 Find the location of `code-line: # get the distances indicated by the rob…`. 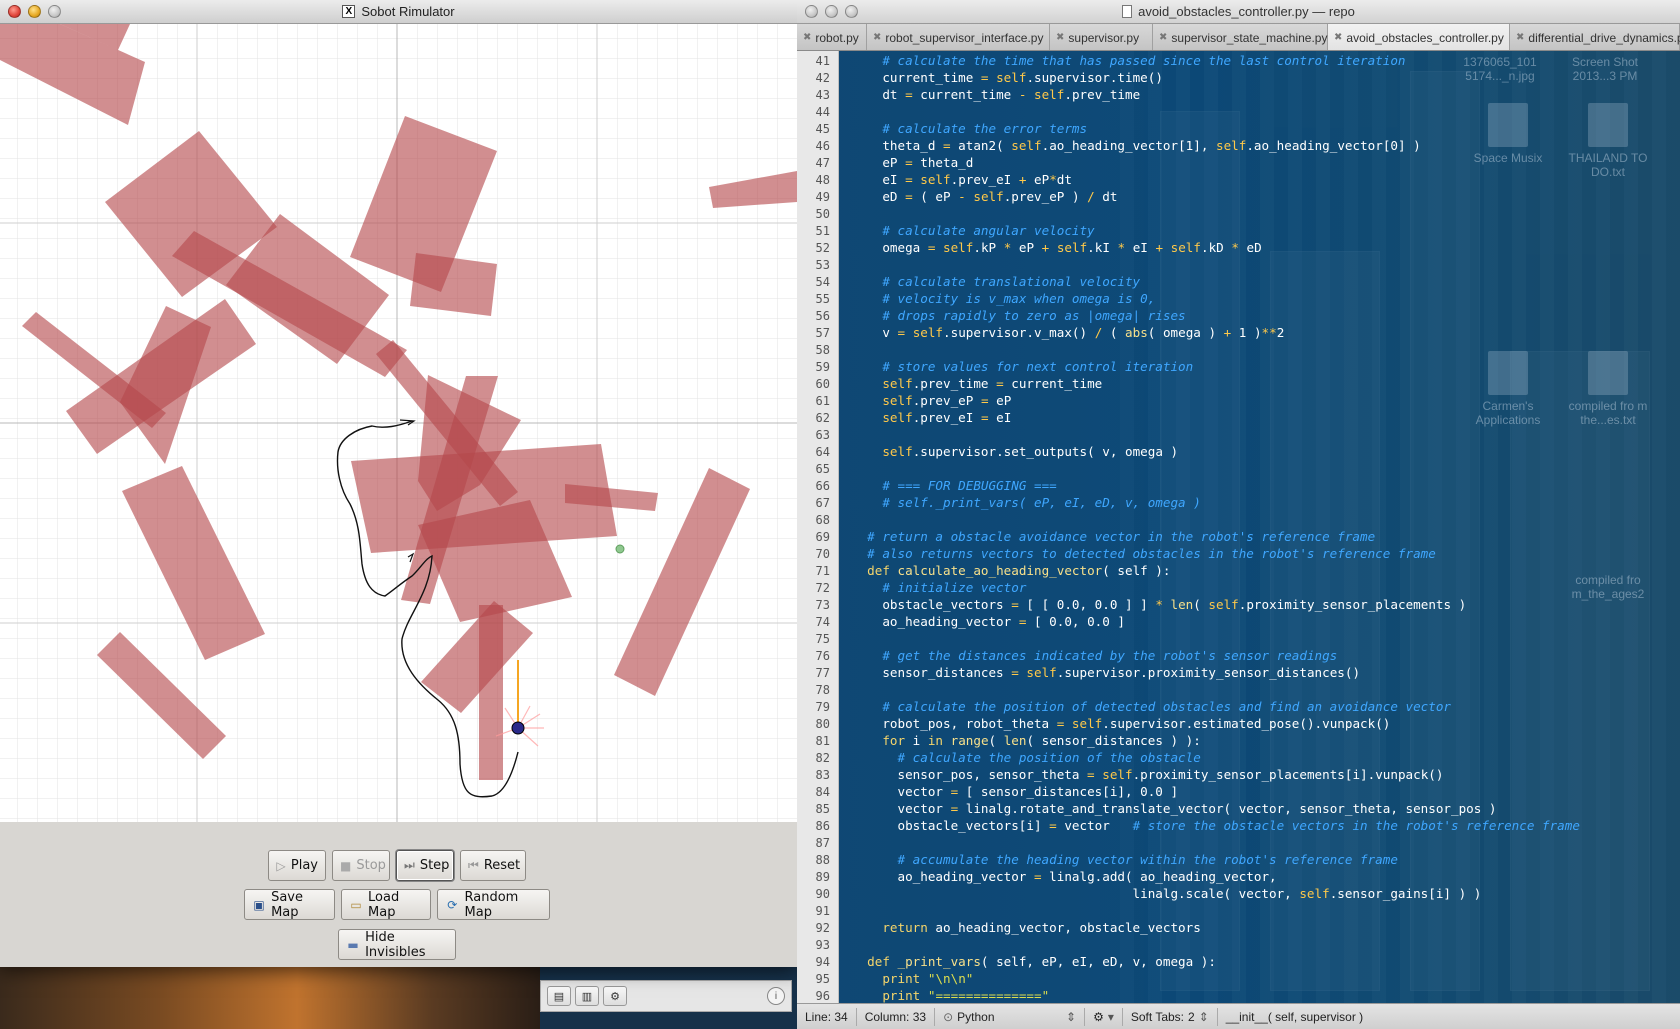

code-line: # get the distances indicated by the rob… is located at coordinates (1094, 655).